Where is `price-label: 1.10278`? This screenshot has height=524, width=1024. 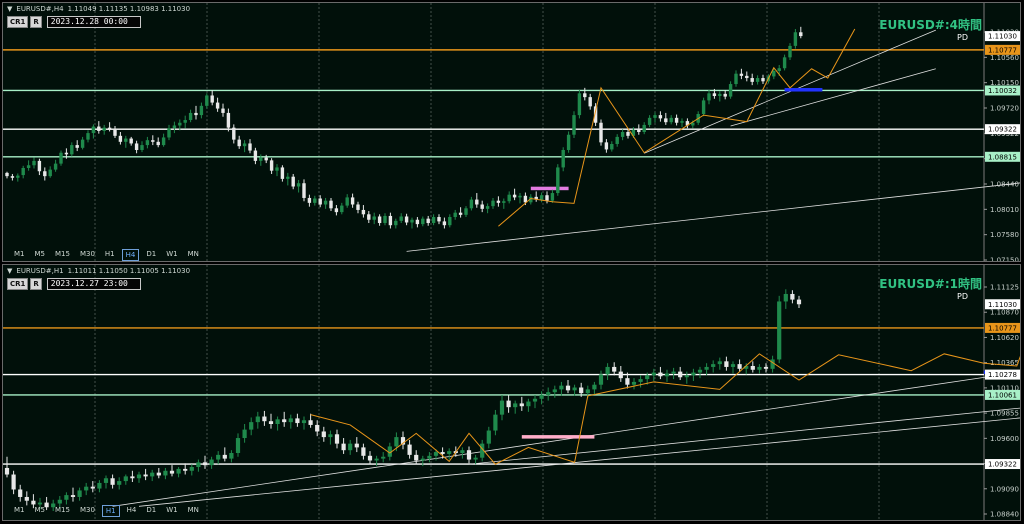
price-label: 1.10278 is located at coordinates (1002, 375).